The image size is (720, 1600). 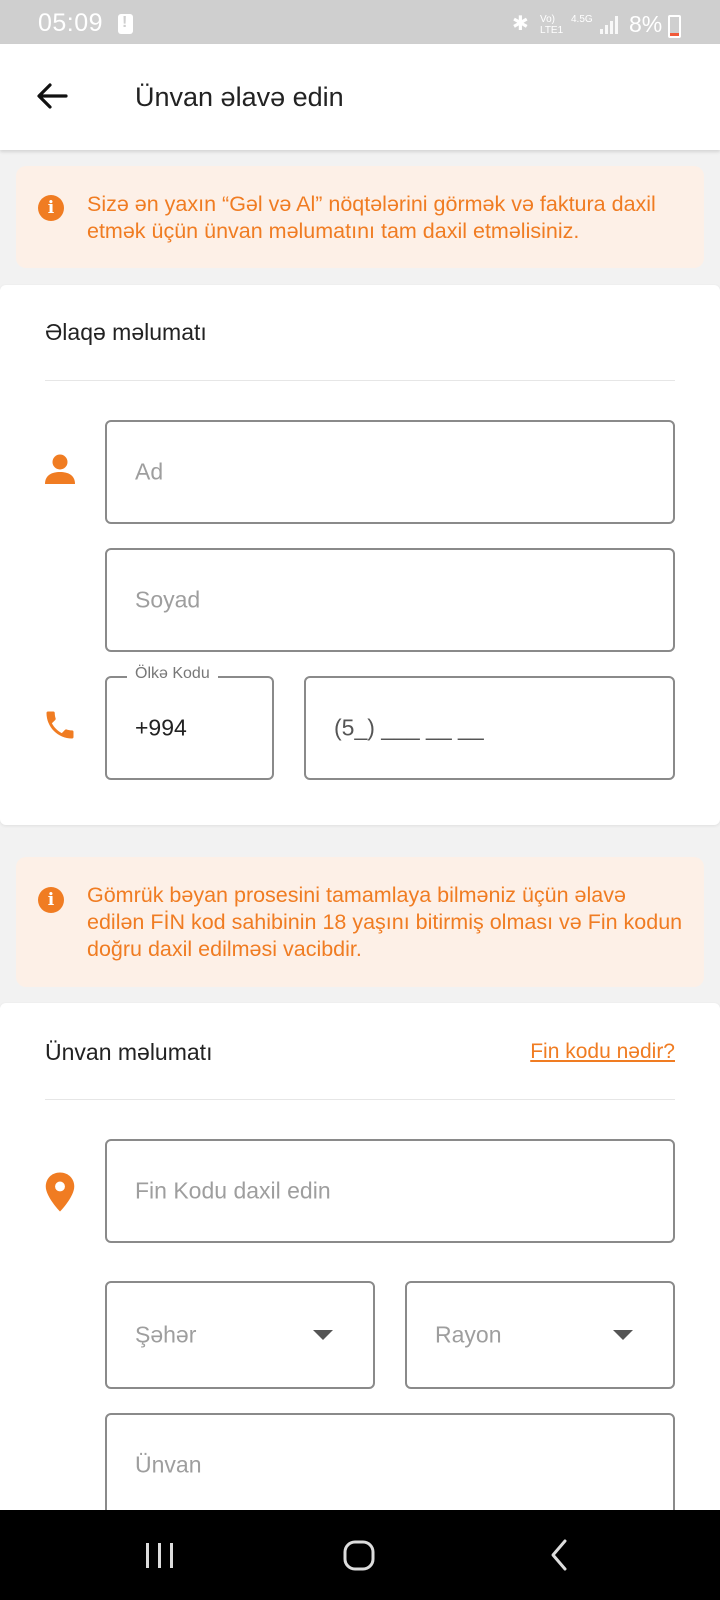 What do you see at coordinates (552, 25) in the screenshot?
I see `network-indicator: Vo) LTE1` at bounding box center [552, 25].